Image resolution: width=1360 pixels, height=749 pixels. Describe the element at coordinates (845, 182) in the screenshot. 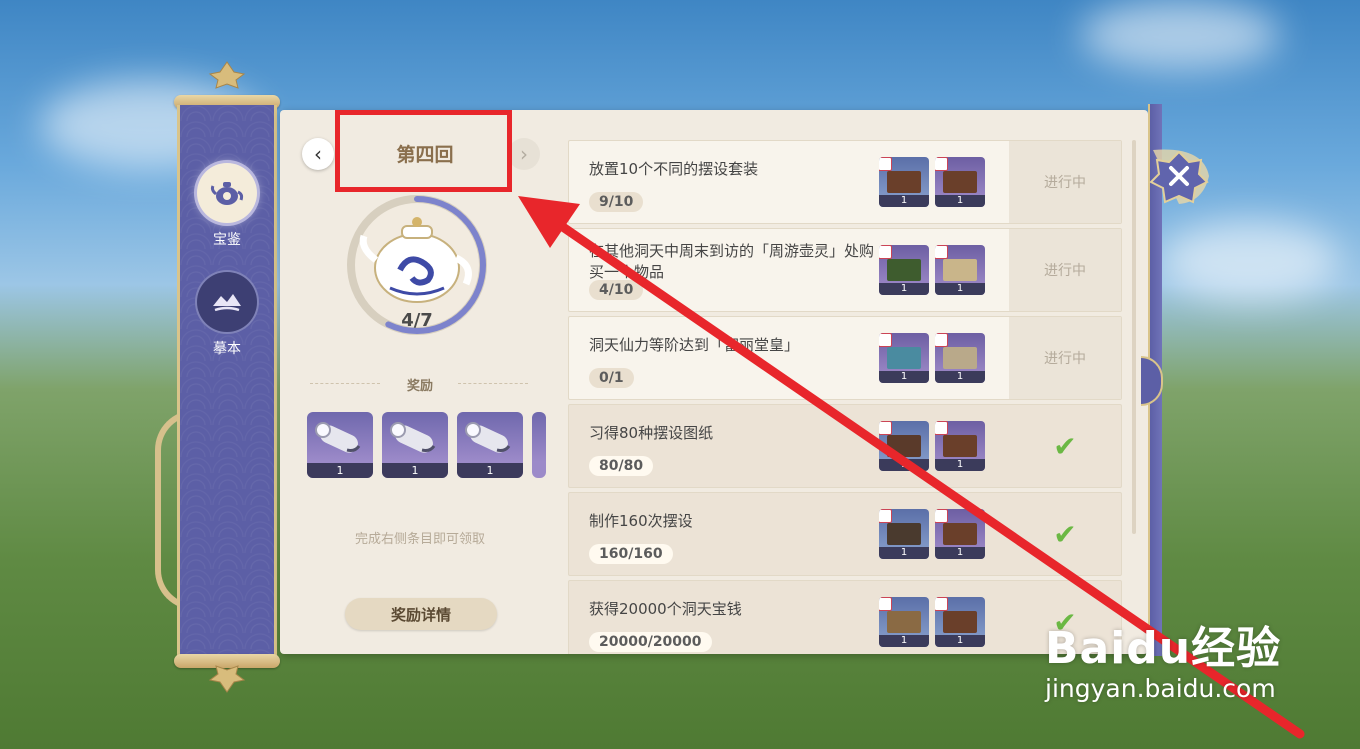

I see `task-row: 放置10个不同的摆设套装 9/10 1 1 进行中` at that location.